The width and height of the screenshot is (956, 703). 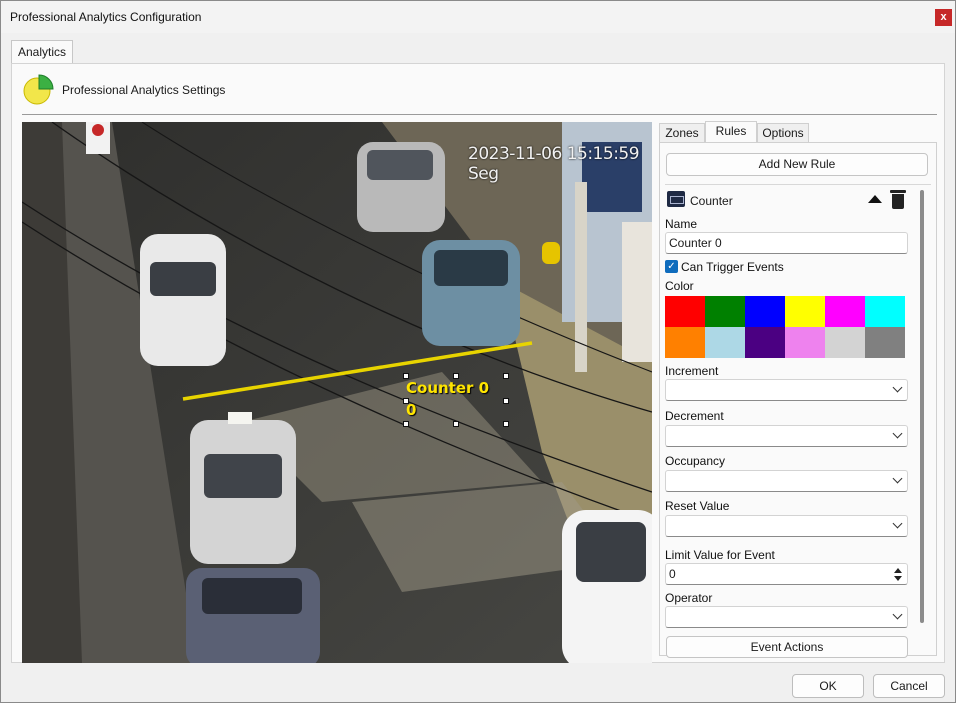 What do you see at coordinates (898, 578) in the screenshot?
I see `spin-down-icon` at bounding box center [898, 578].